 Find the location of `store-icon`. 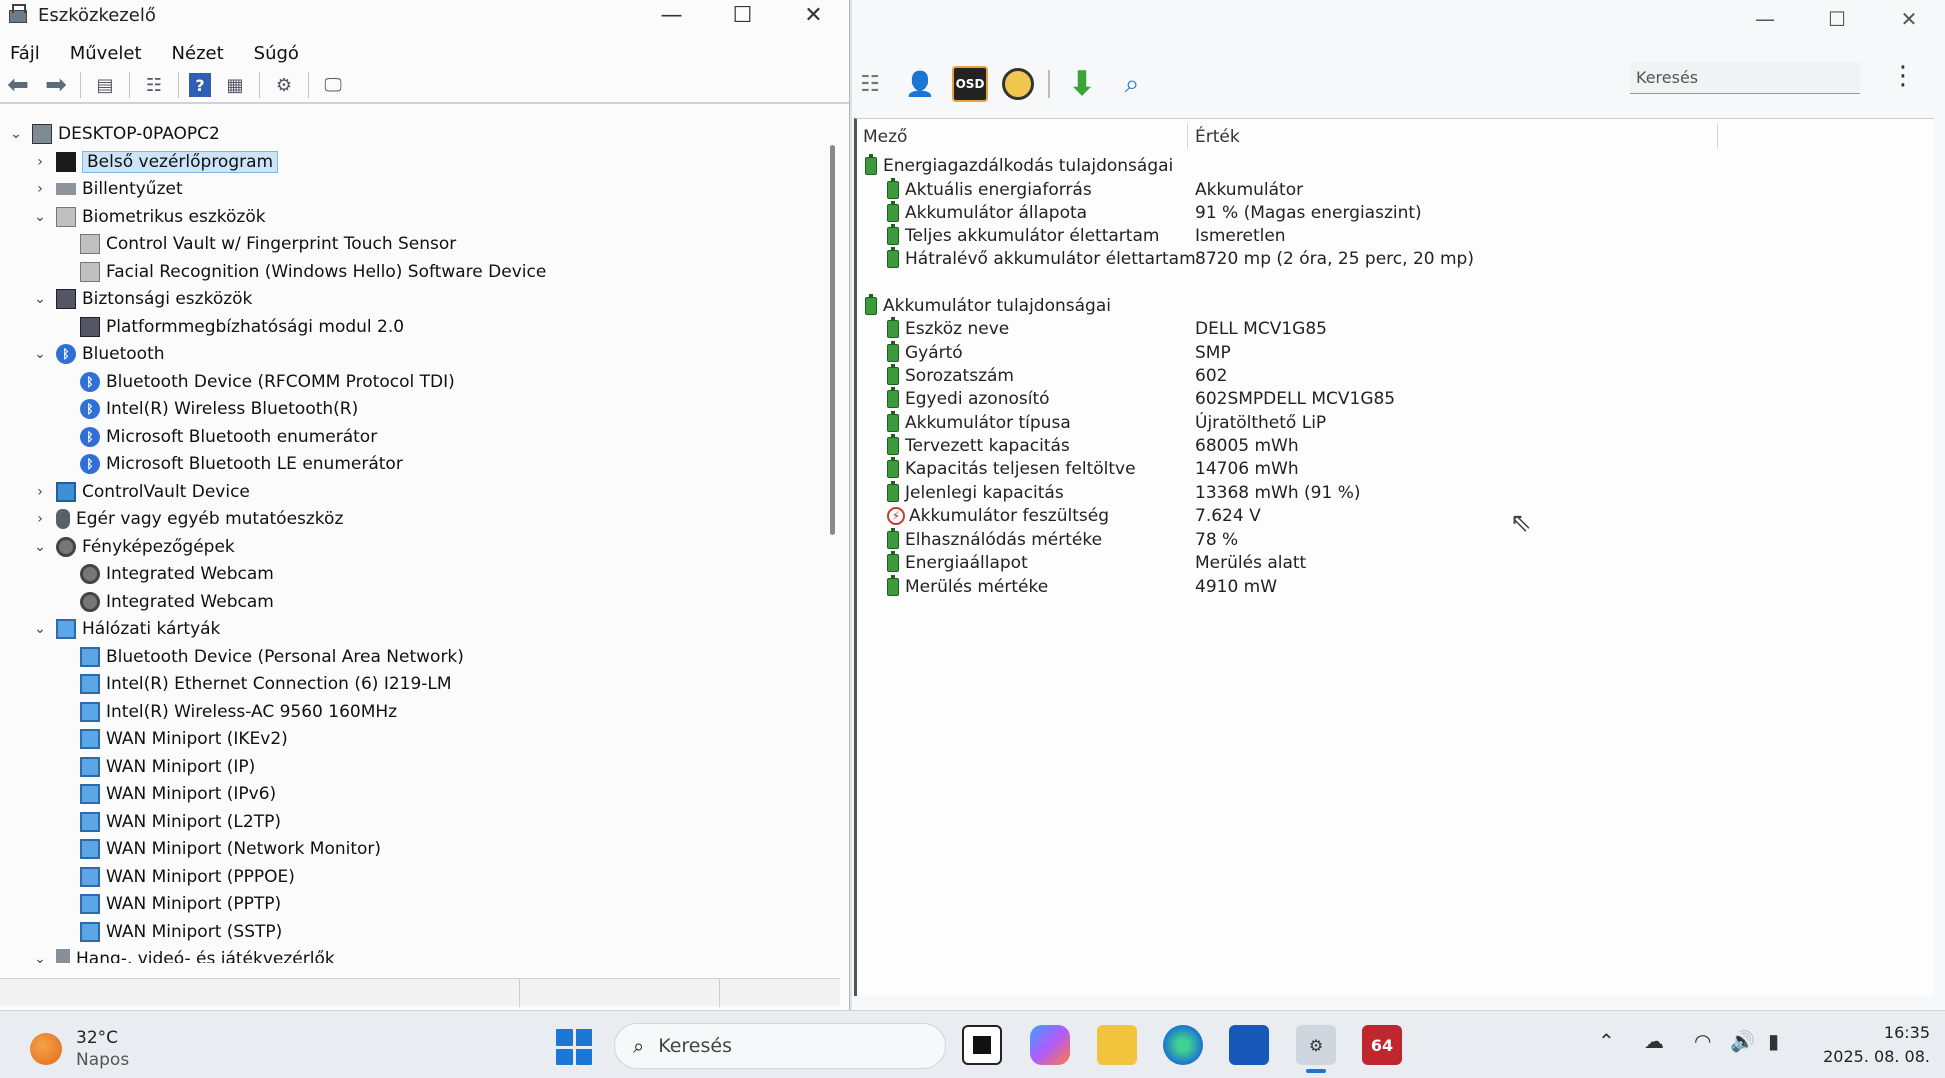

store-icon is located at coordinates (1249, 1045).